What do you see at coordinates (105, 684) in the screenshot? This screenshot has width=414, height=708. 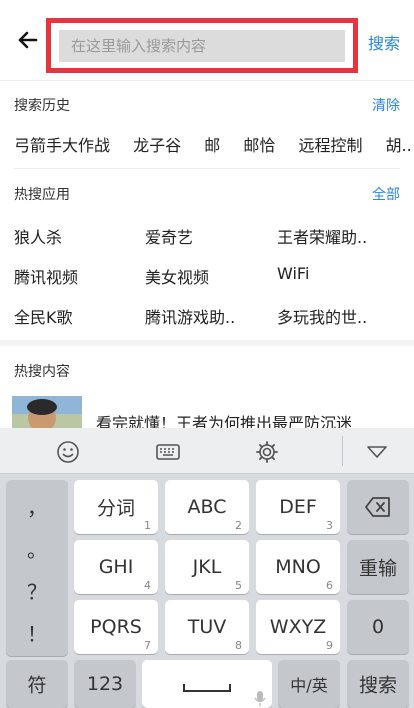 I see `number-switch-key: 123` at bounding box center [105, 684].